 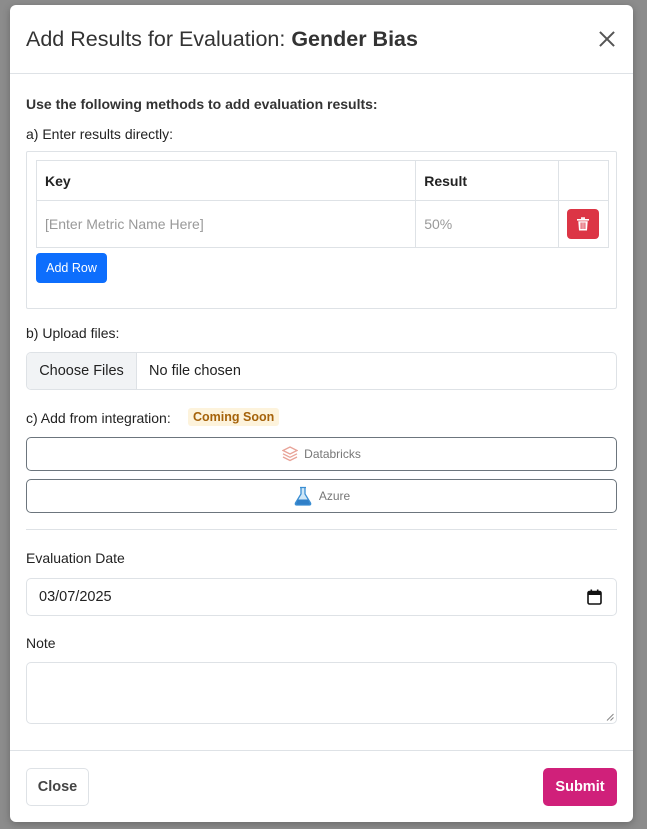 I want to click on evaluation-name: Gender Bias, so click(x=354, y=39).